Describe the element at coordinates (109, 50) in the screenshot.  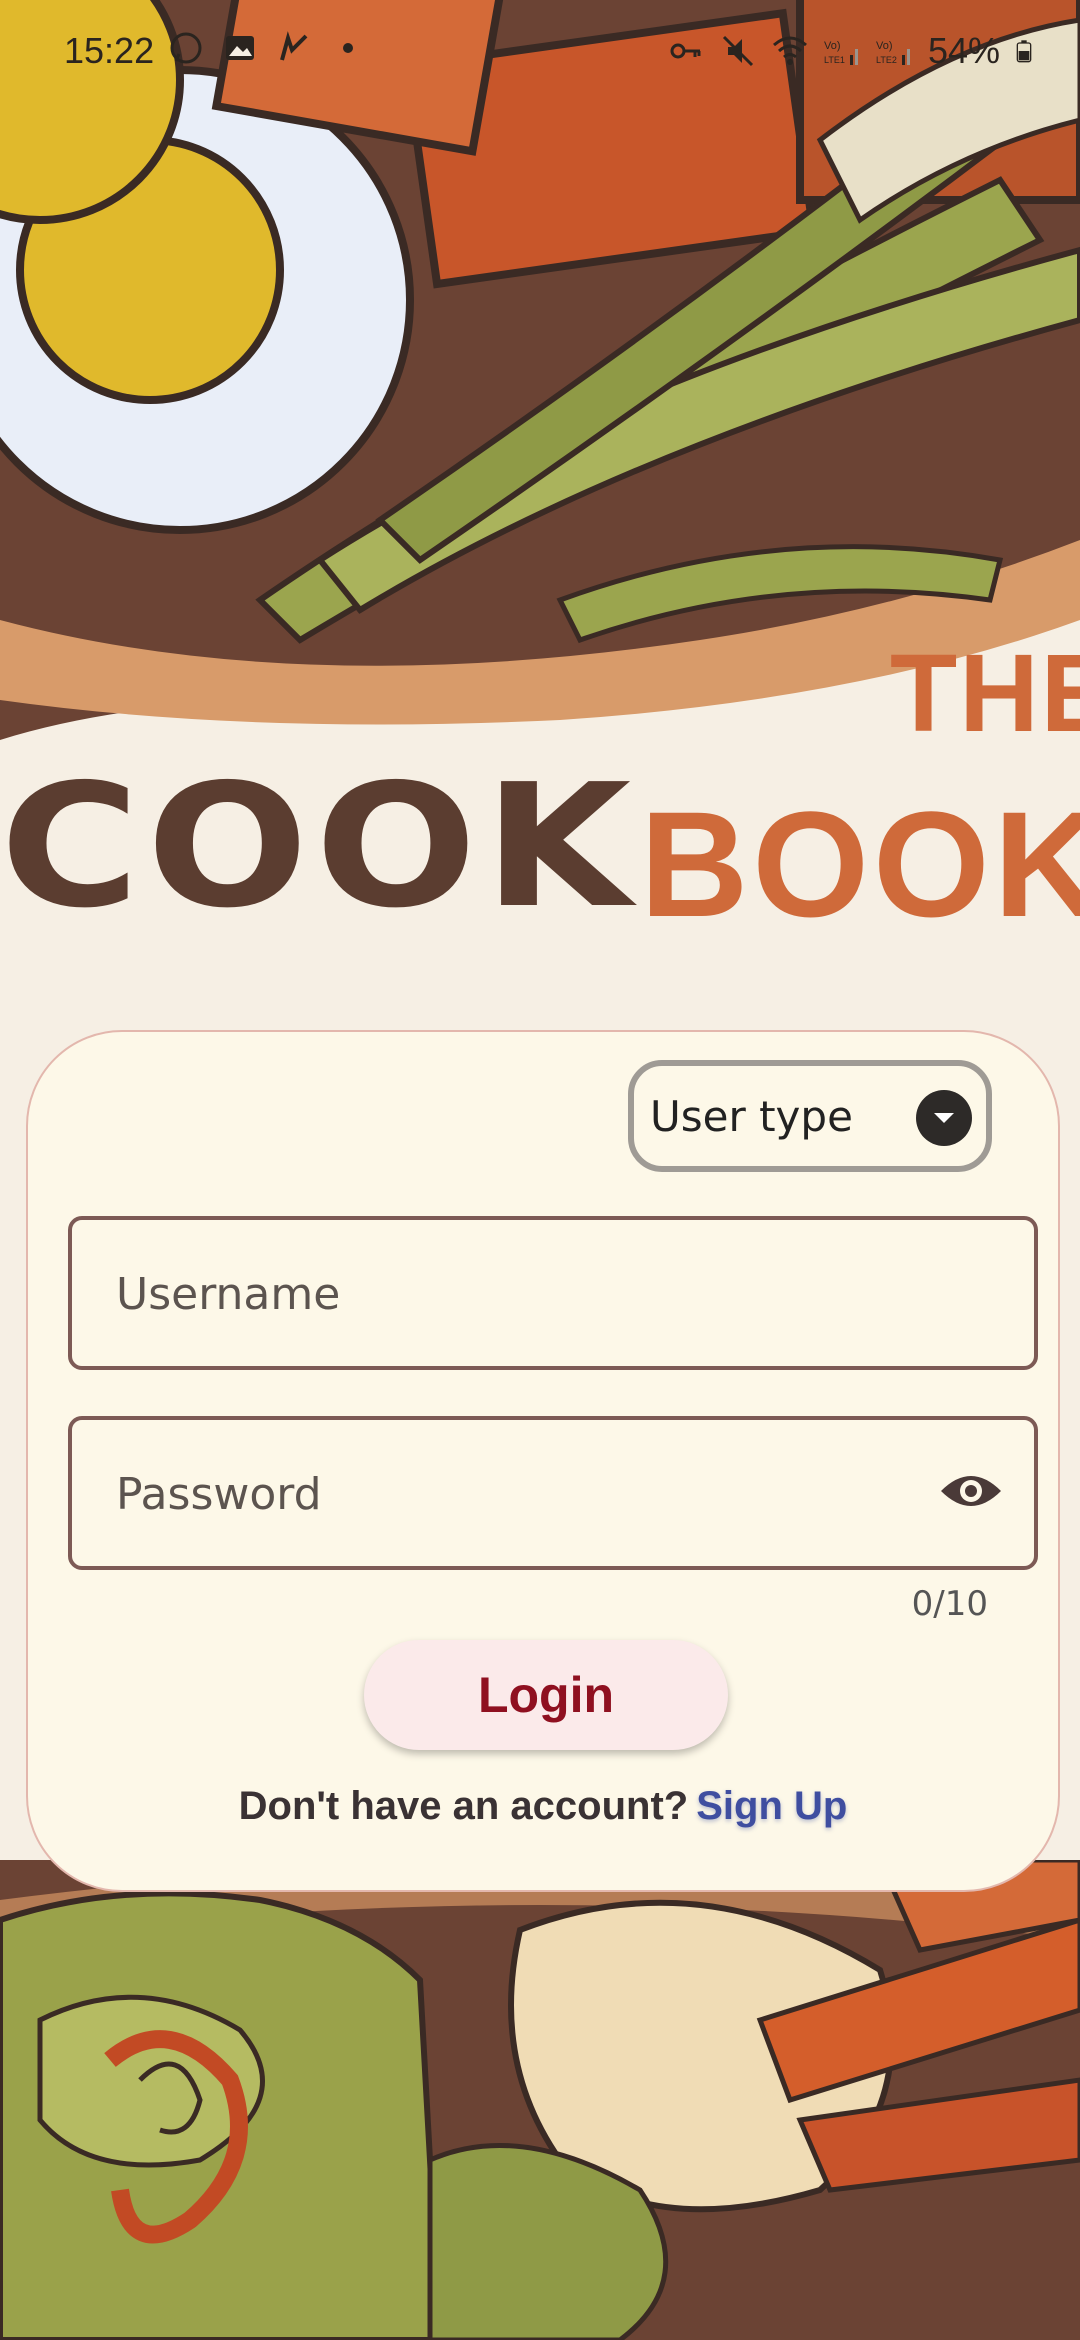
I see `status-time: 15:22` at that location.